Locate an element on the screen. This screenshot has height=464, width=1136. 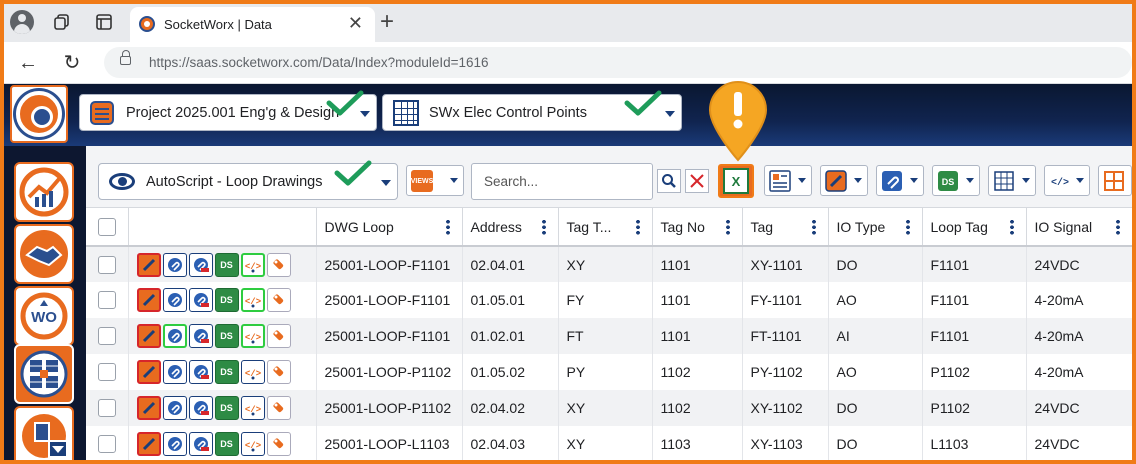
column-header-io-type: IO Type is located at coordinates (875, 227).